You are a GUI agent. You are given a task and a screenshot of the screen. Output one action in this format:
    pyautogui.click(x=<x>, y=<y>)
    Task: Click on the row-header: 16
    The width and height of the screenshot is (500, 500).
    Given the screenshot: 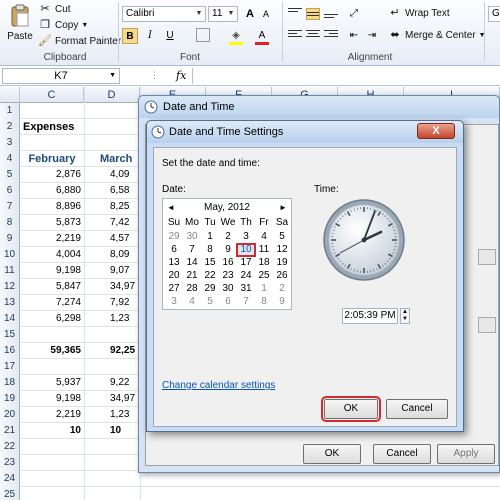 What is the action you would take?
    pyautogui.click(x=10, y=351)
    